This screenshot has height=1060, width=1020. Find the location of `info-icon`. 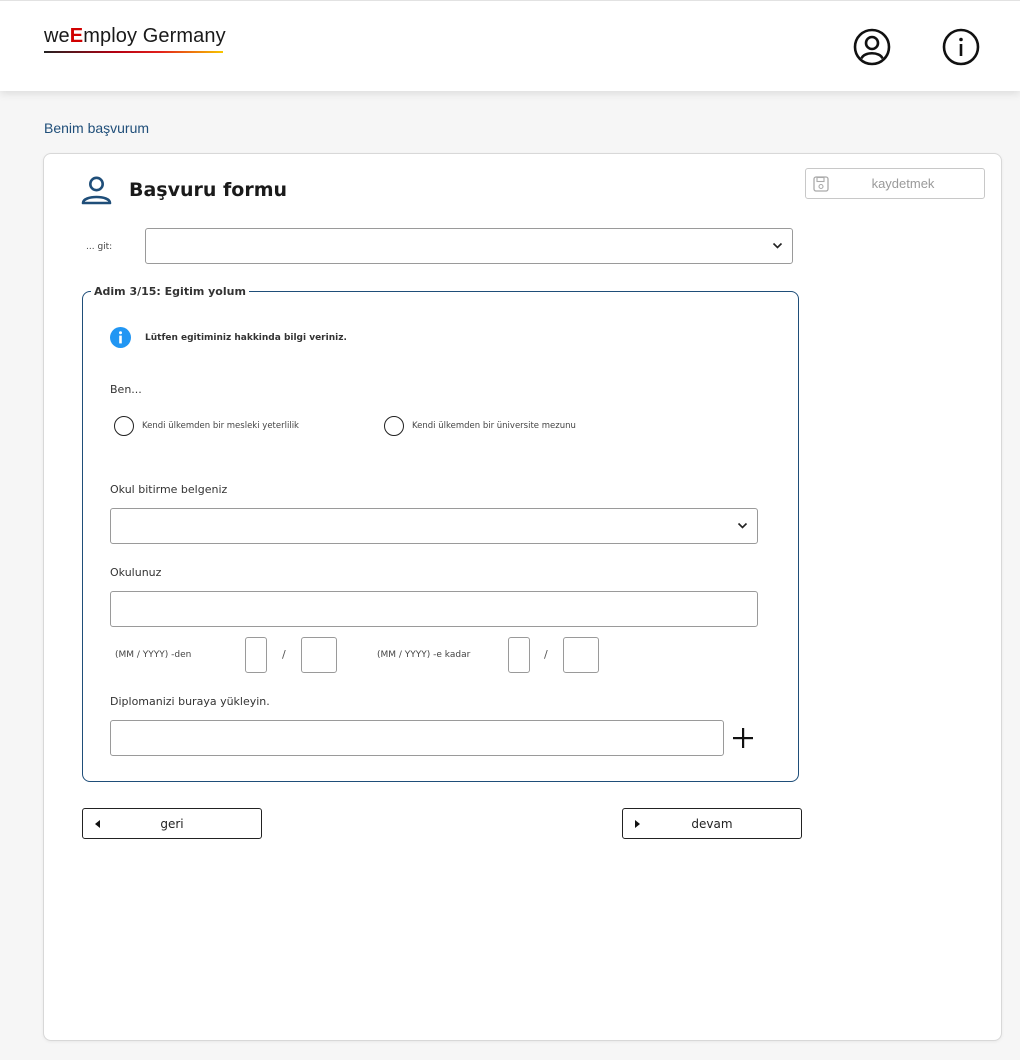

info-icon is located at coordinates (961, 47).